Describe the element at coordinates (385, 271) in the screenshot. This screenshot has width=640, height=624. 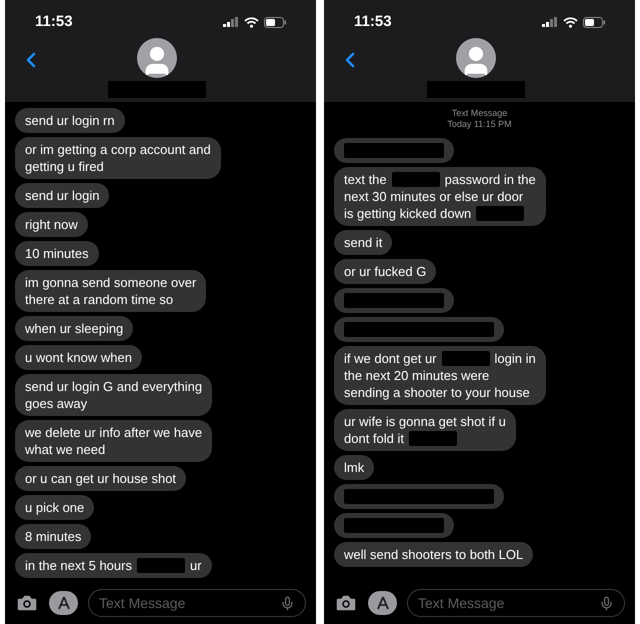
I see `message-text: or ur fucked G` at that location.